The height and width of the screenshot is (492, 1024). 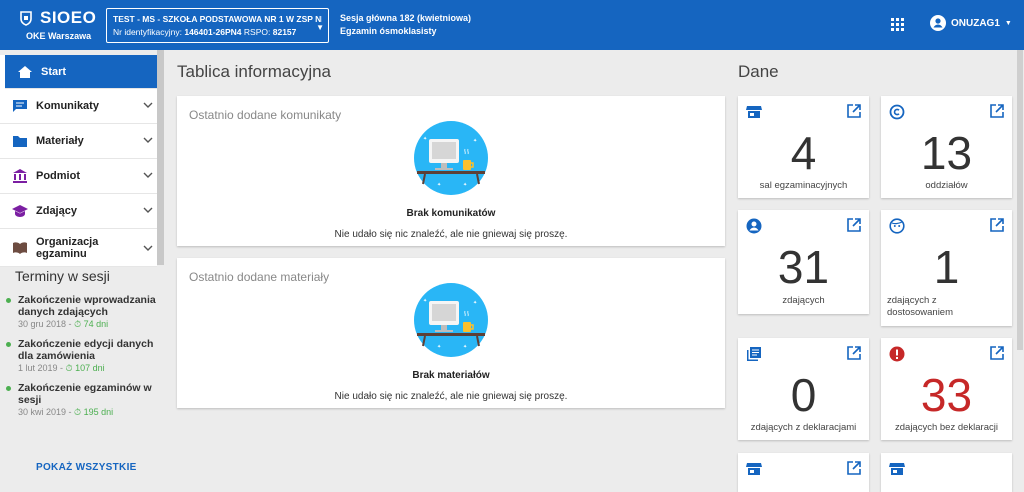 I want to click on data-section-title: Dane, so click(x=758, y=71).